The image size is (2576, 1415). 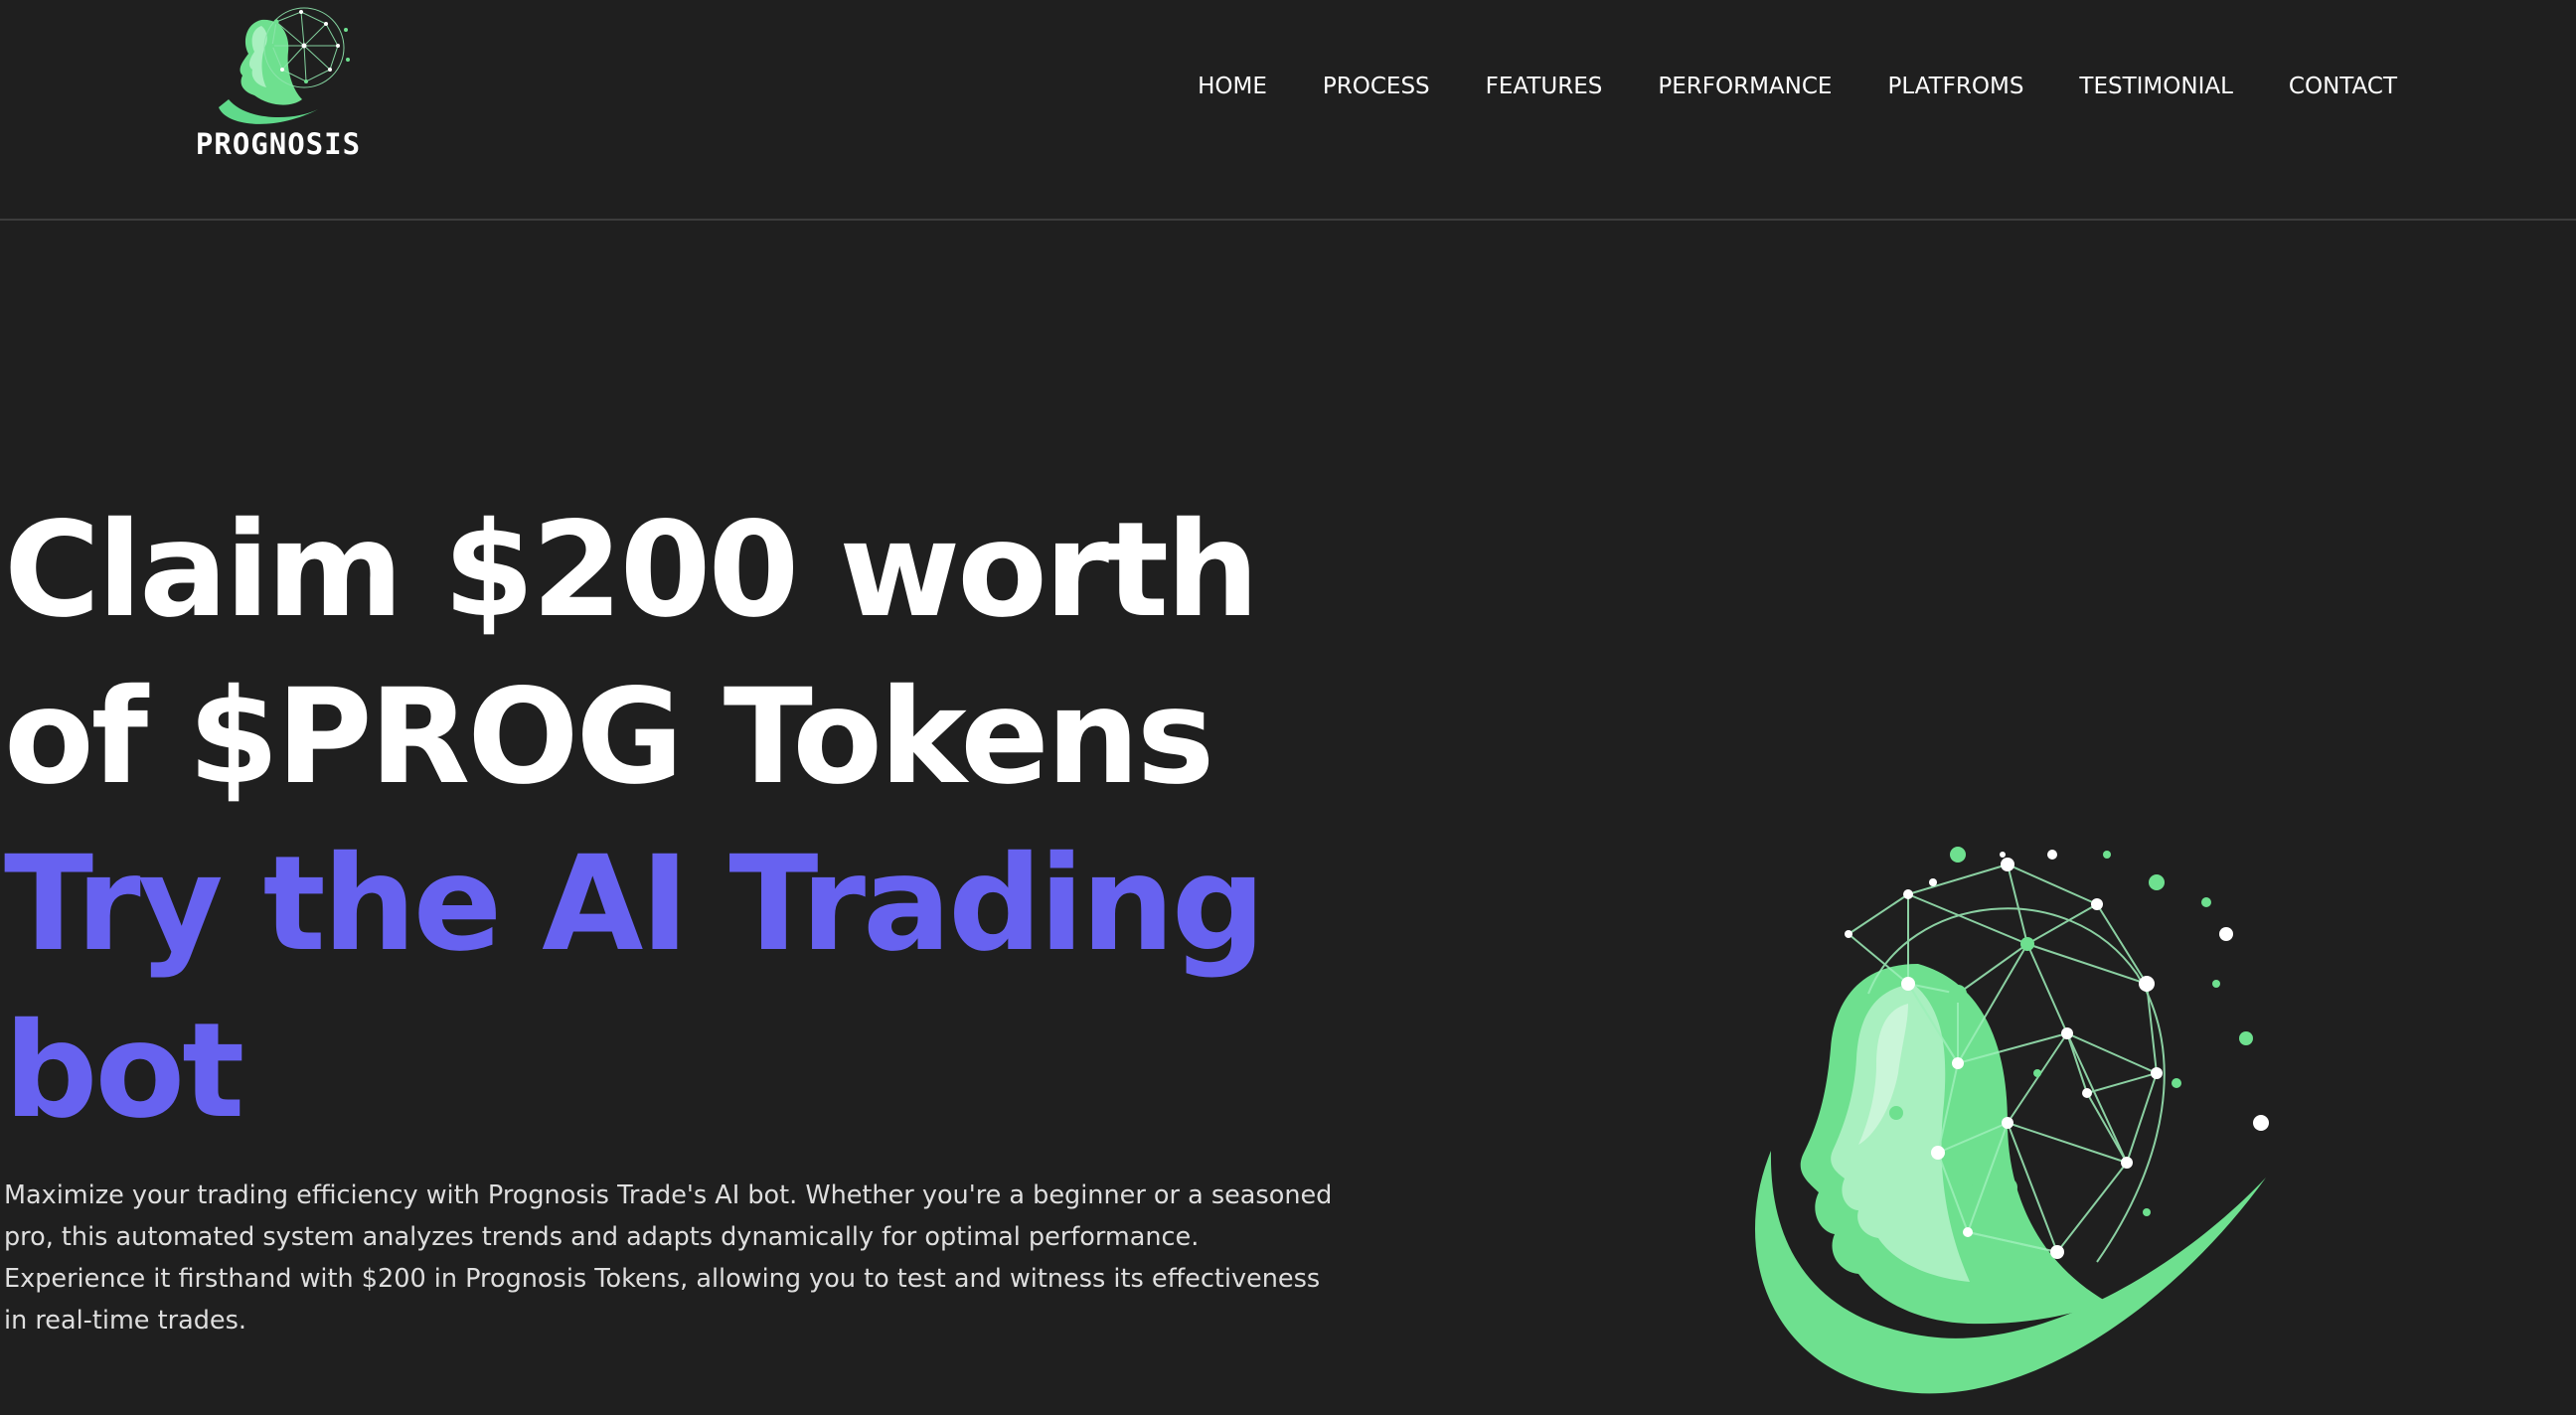 What do you see at coordinates (1376, 87) in the screenshot?
I see `nav-process: PROCESS` at bounding box center [1376, 87].